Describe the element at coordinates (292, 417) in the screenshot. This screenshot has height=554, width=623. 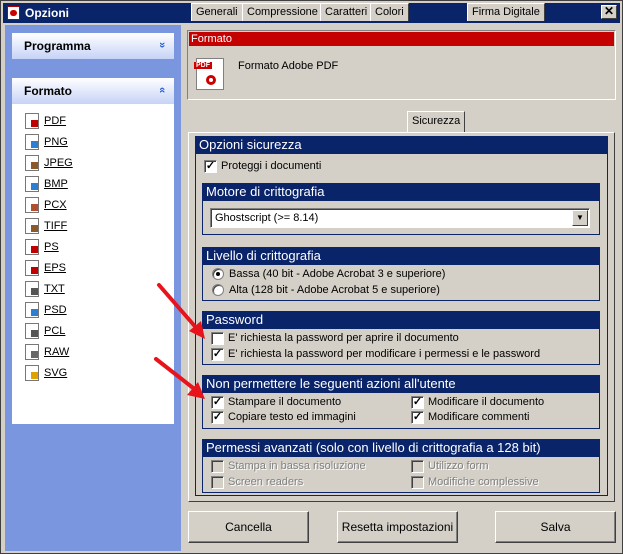
I see `deny-copy-label: Copiare testo ed immagini` at that location.